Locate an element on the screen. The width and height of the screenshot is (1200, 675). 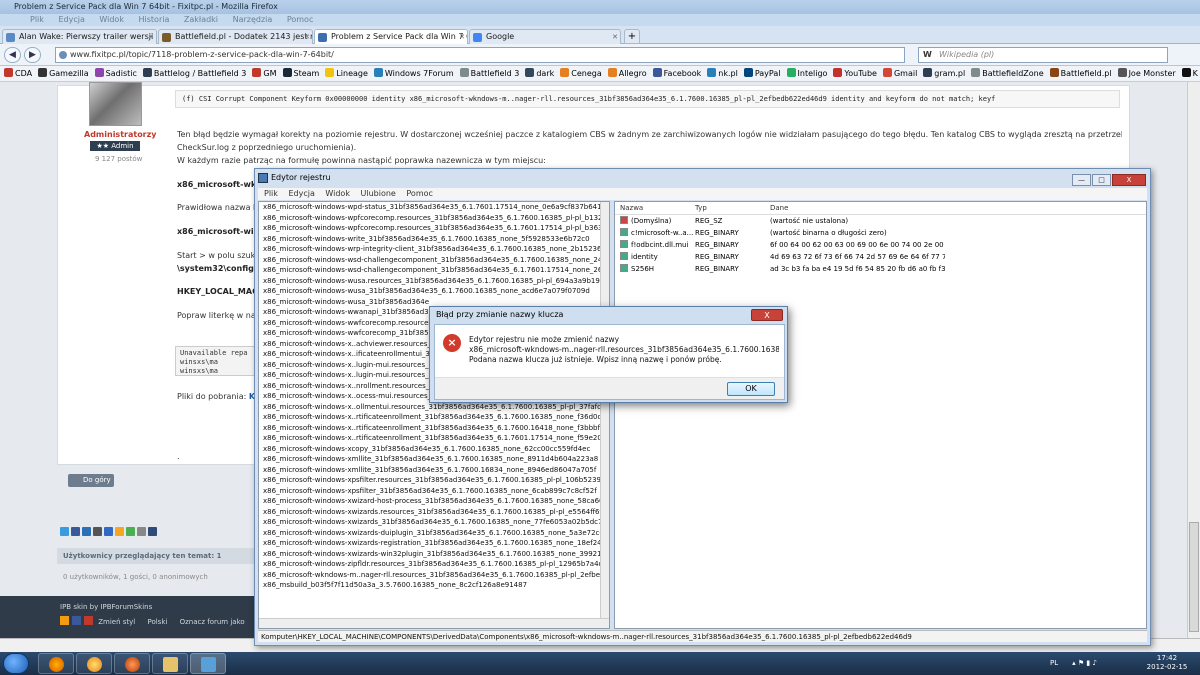
author-name: Administratorzy is located at coordinates (120, 134).